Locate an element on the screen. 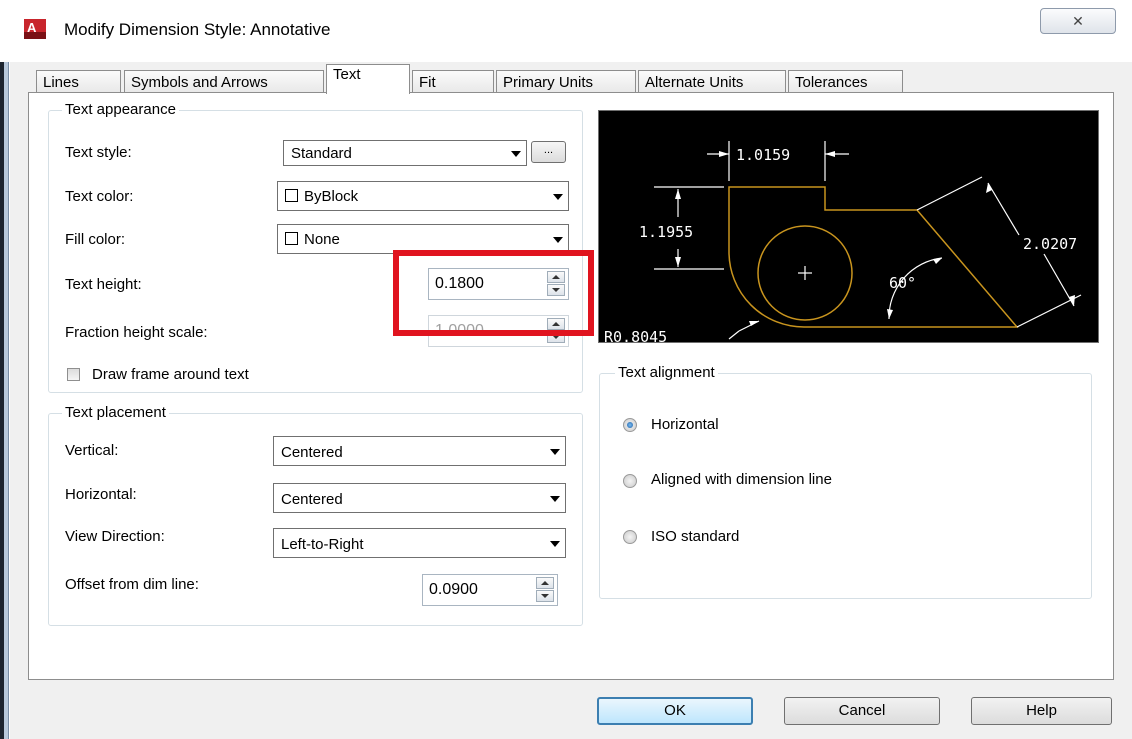 The width and height of the screenshot is (1132, 739). dim-right-label: 2.0207 is located at coordinates (1050, 244).